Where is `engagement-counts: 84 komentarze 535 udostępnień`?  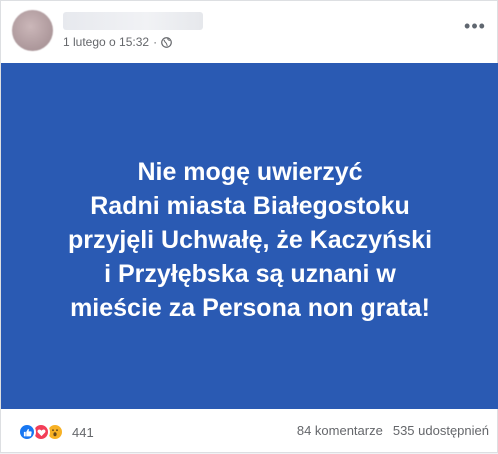 engagement-counts: 84 komentarze 535 udostępnień is located at coordinates (393, 430).